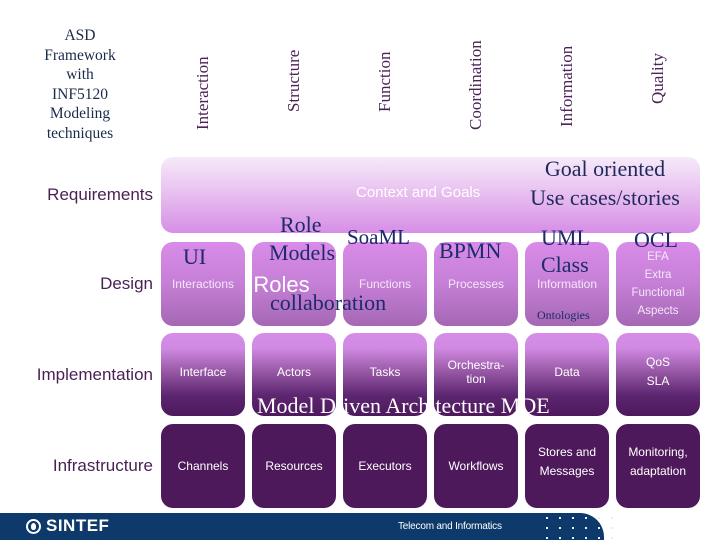  I want to click on column-header-label: Information, so click(566, 86).